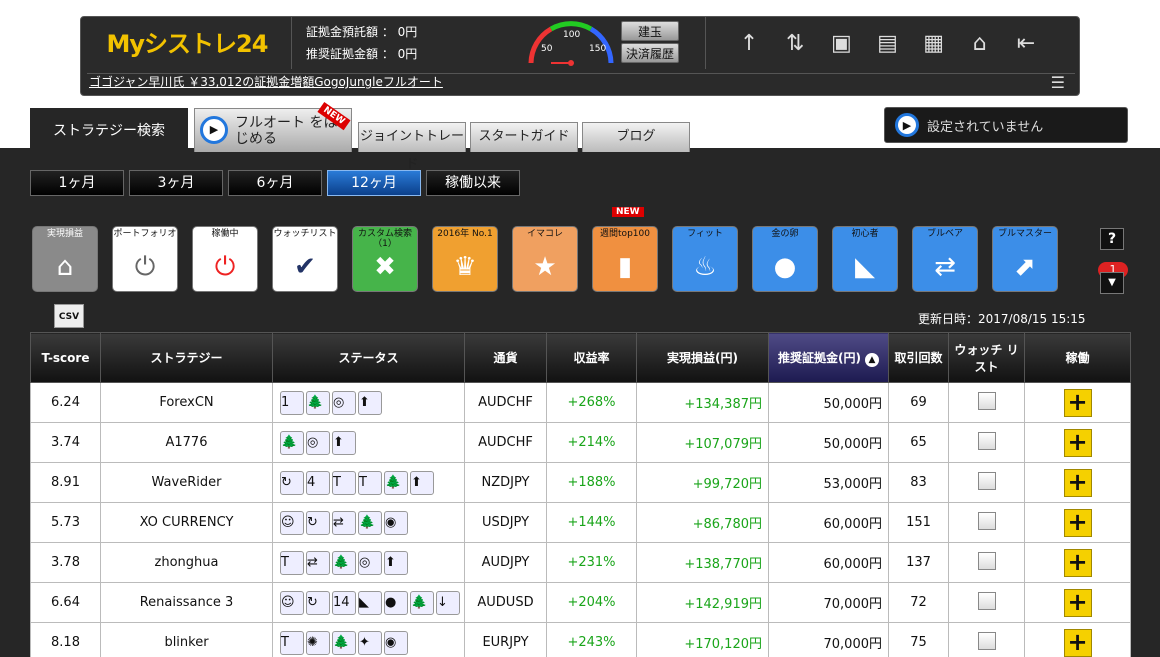 The image size is (1160, 657). Describe the element at coordinates (1024, 234) in the screenshot. I see `category-label: ブルマスター` at that location.